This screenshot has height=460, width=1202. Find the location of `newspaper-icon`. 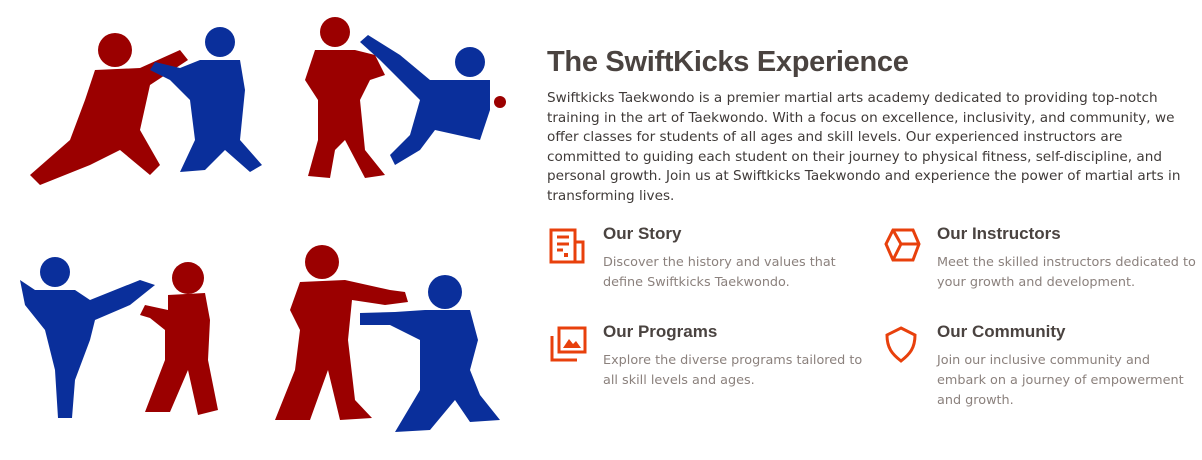

newspaper-icon is located at coordinates (568, 247).